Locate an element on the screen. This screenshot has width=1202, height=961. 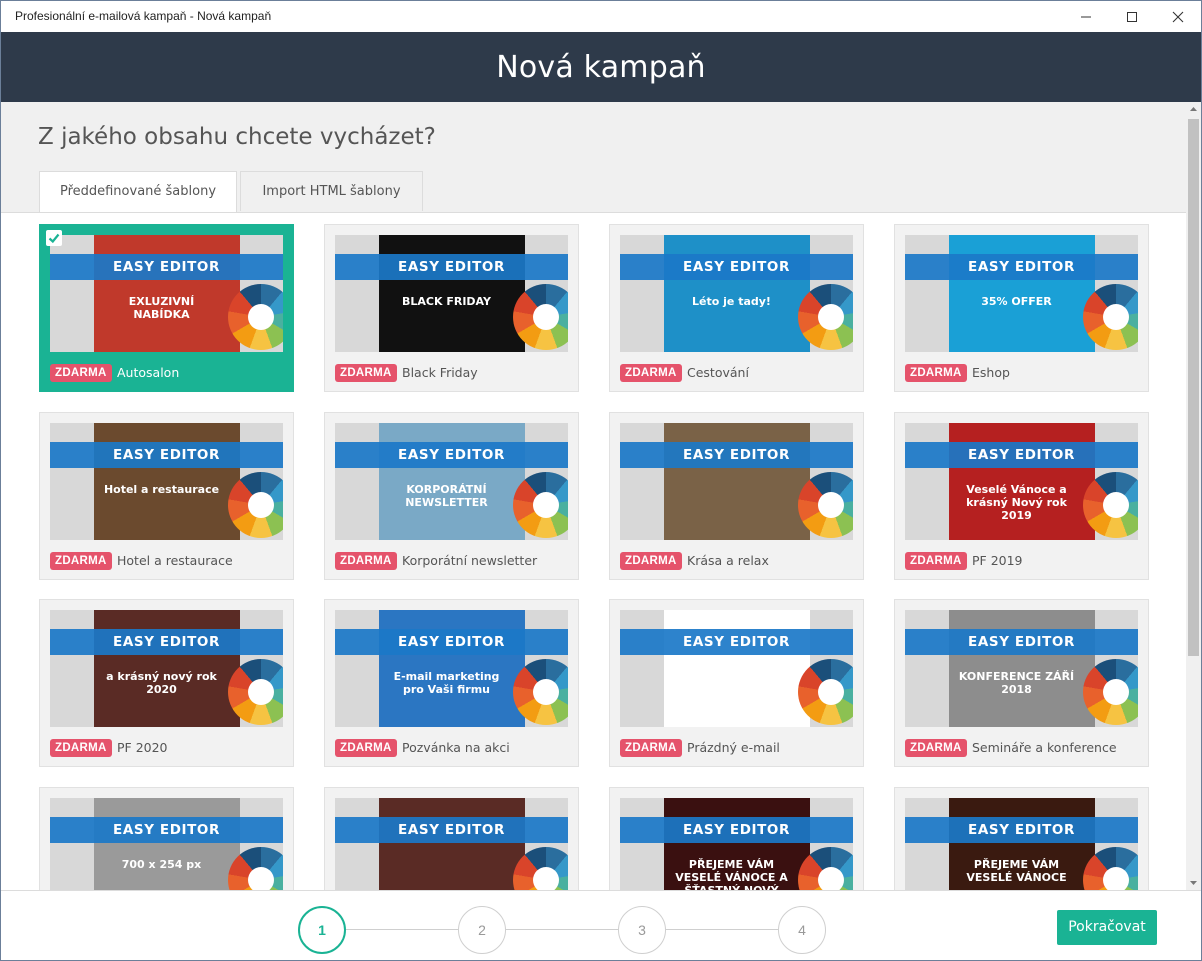
close-button is located at coordinates (1178, 16).